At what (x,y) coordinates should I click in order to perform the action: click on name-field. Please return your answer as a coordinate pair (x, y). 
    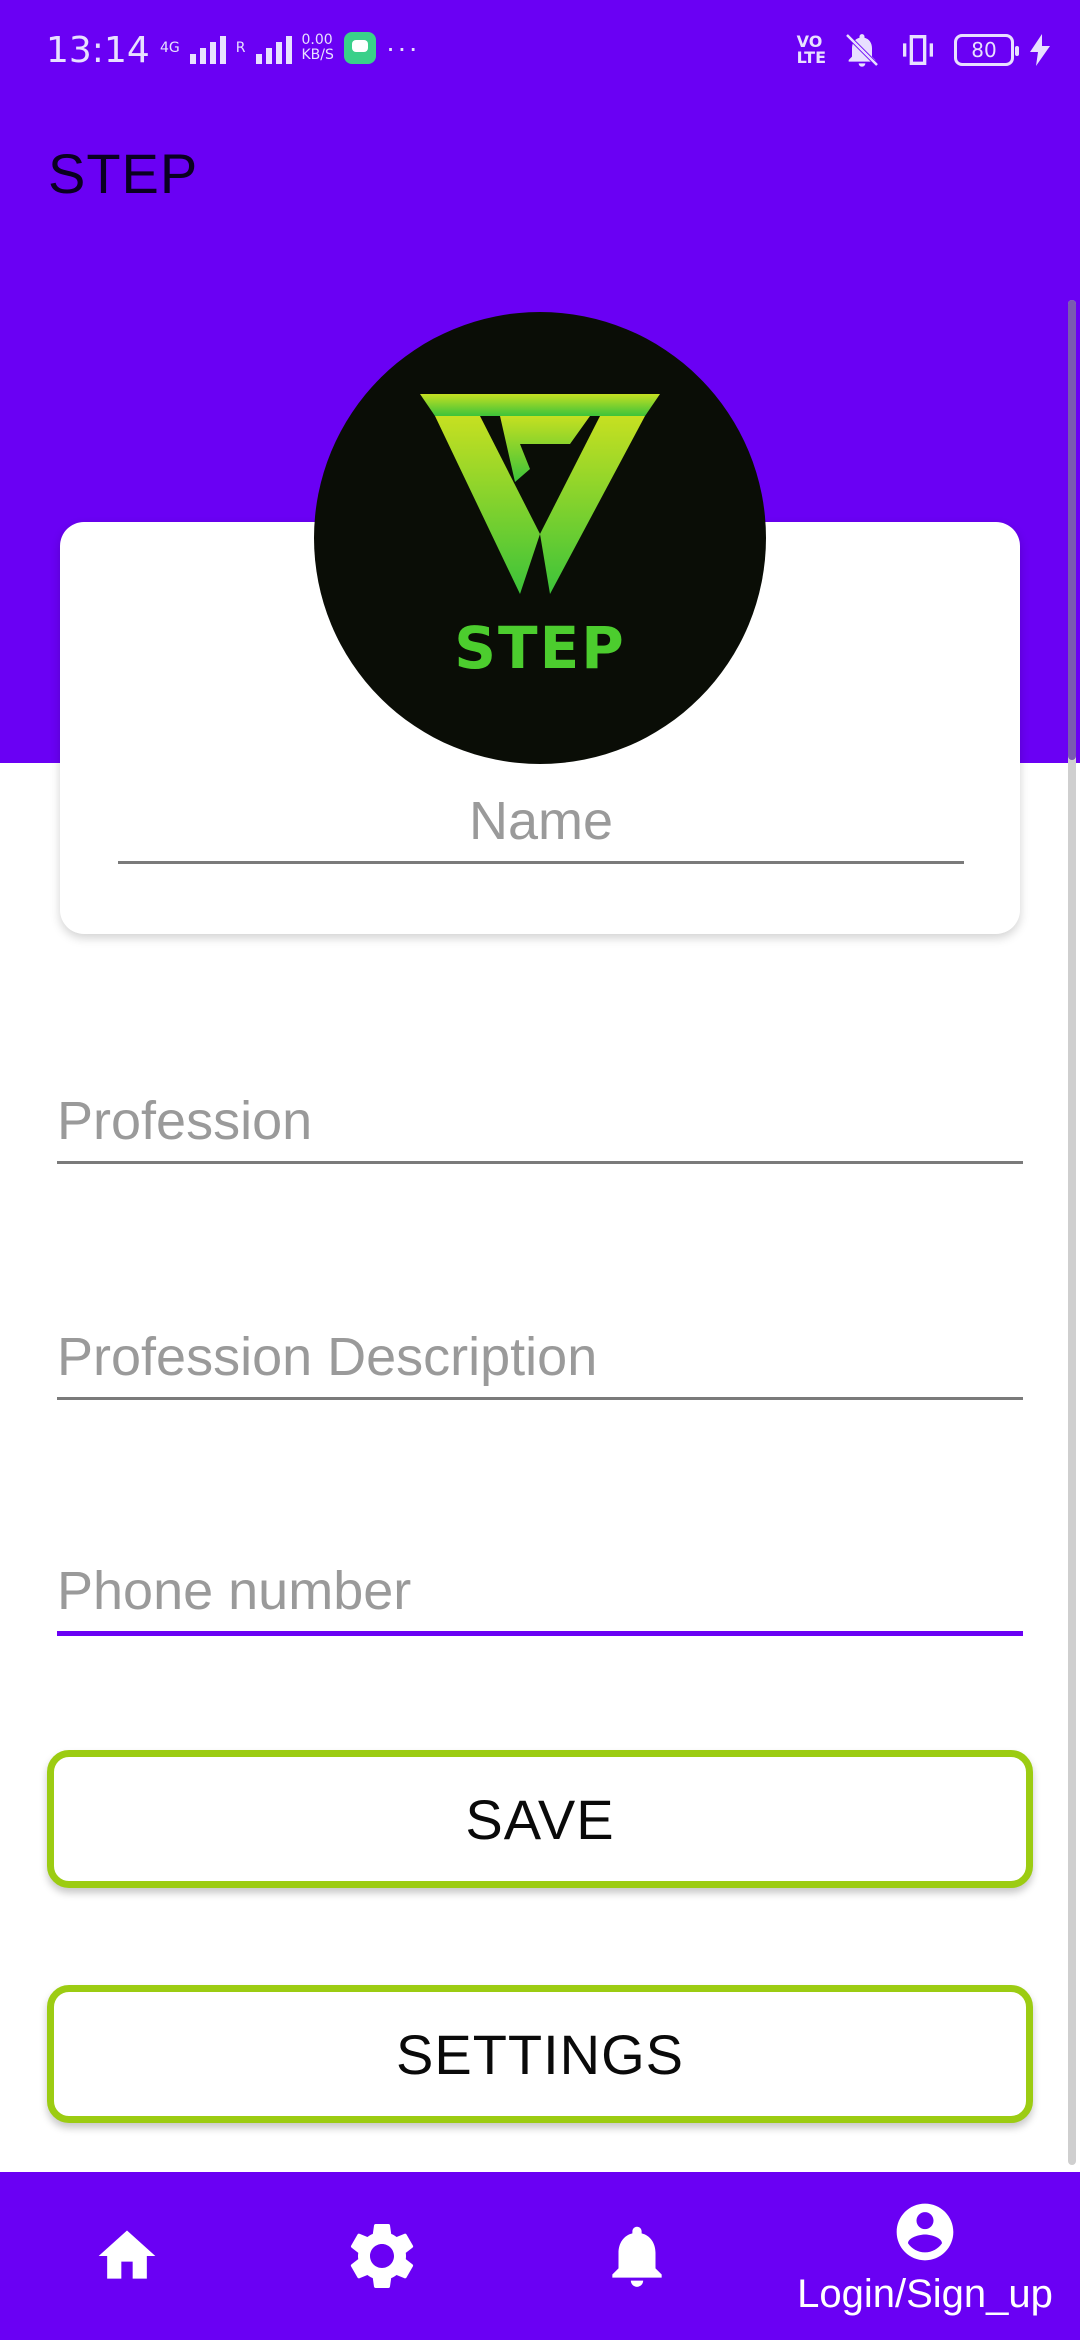
    Looking at the image, I should click on (541, 822).